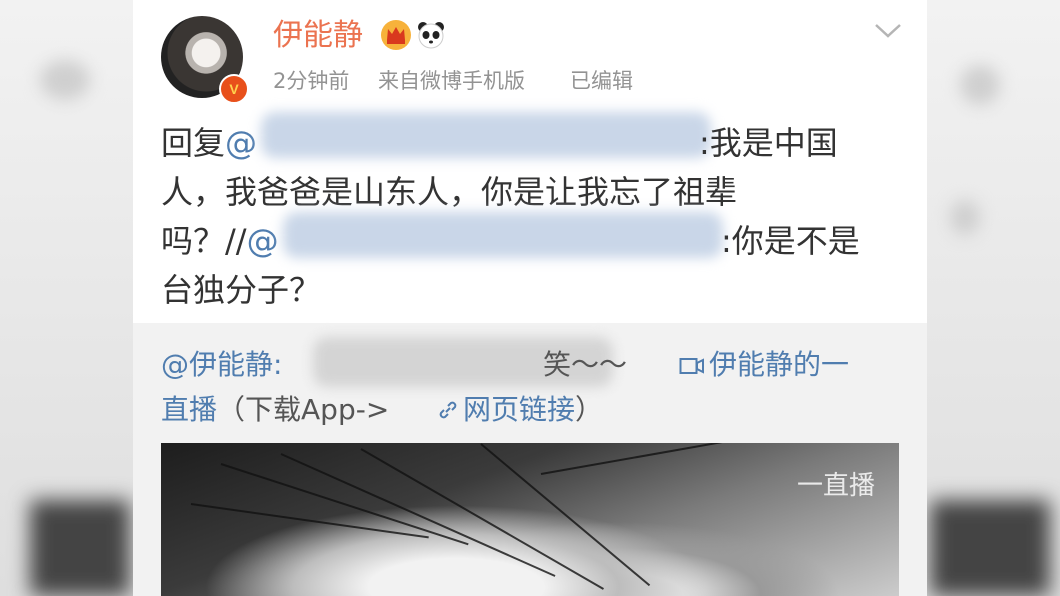  I want to click on post-source: 来自微博手机版, so click(451, 81).